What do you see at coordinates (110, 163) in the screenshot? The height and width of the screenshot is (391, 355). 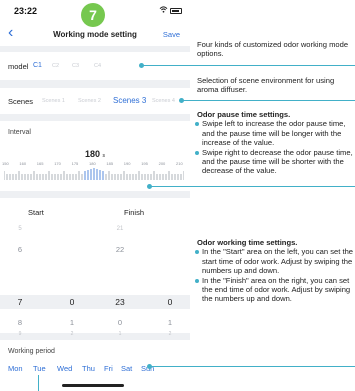 I see `ruler-tick-label: 185` at bounding box center [110, 163].